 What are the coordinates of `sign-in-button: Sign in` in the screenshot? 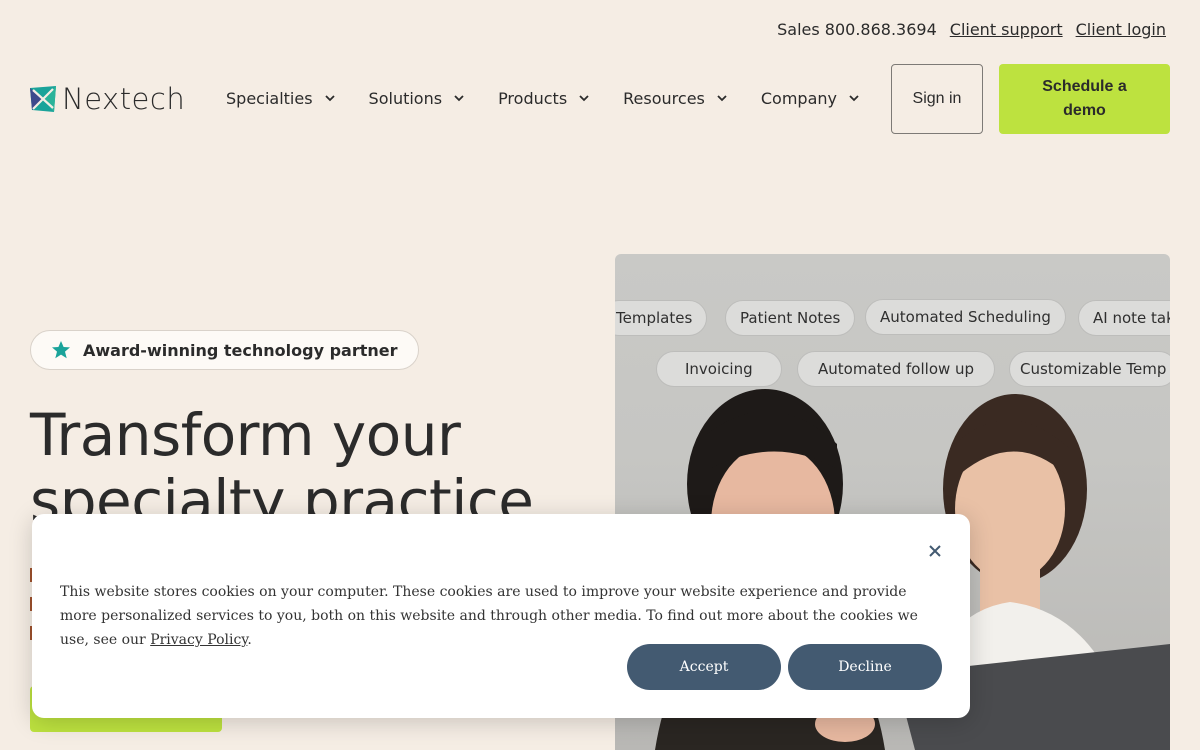 It's located at (937, 99).